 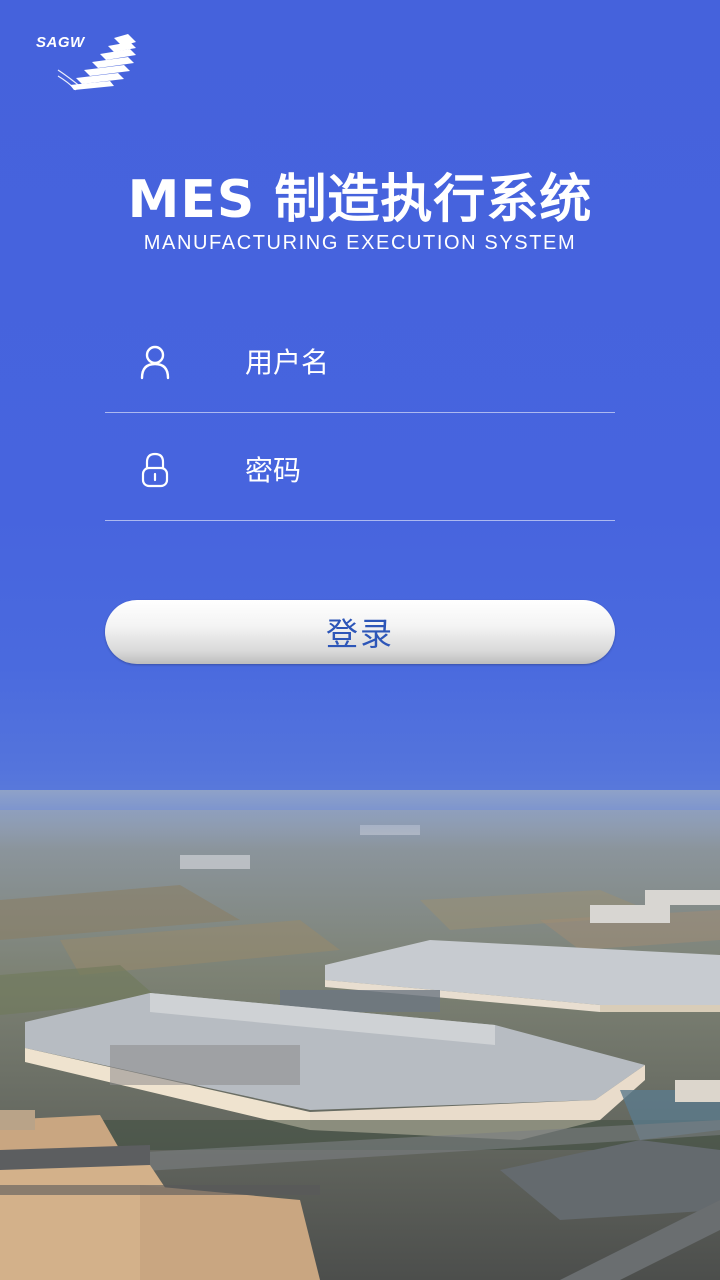 I want to click on login-button: 登录, so click(x=360, y=632).